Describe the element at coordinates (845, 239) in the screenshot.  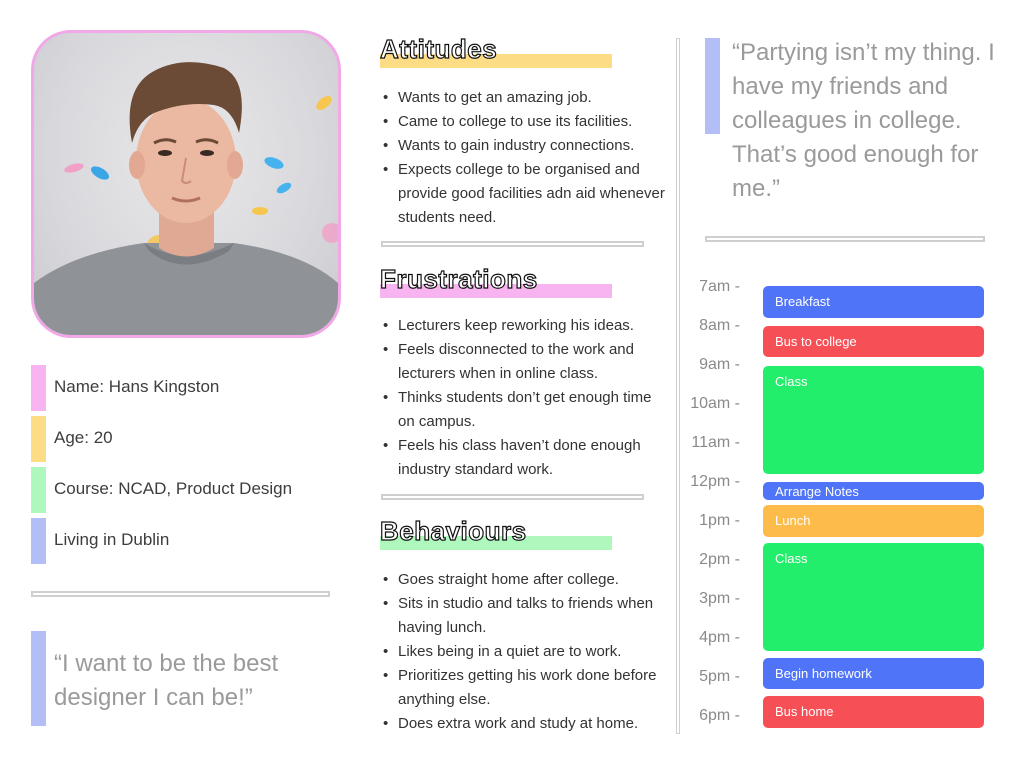
I see `right-divider` at that location.